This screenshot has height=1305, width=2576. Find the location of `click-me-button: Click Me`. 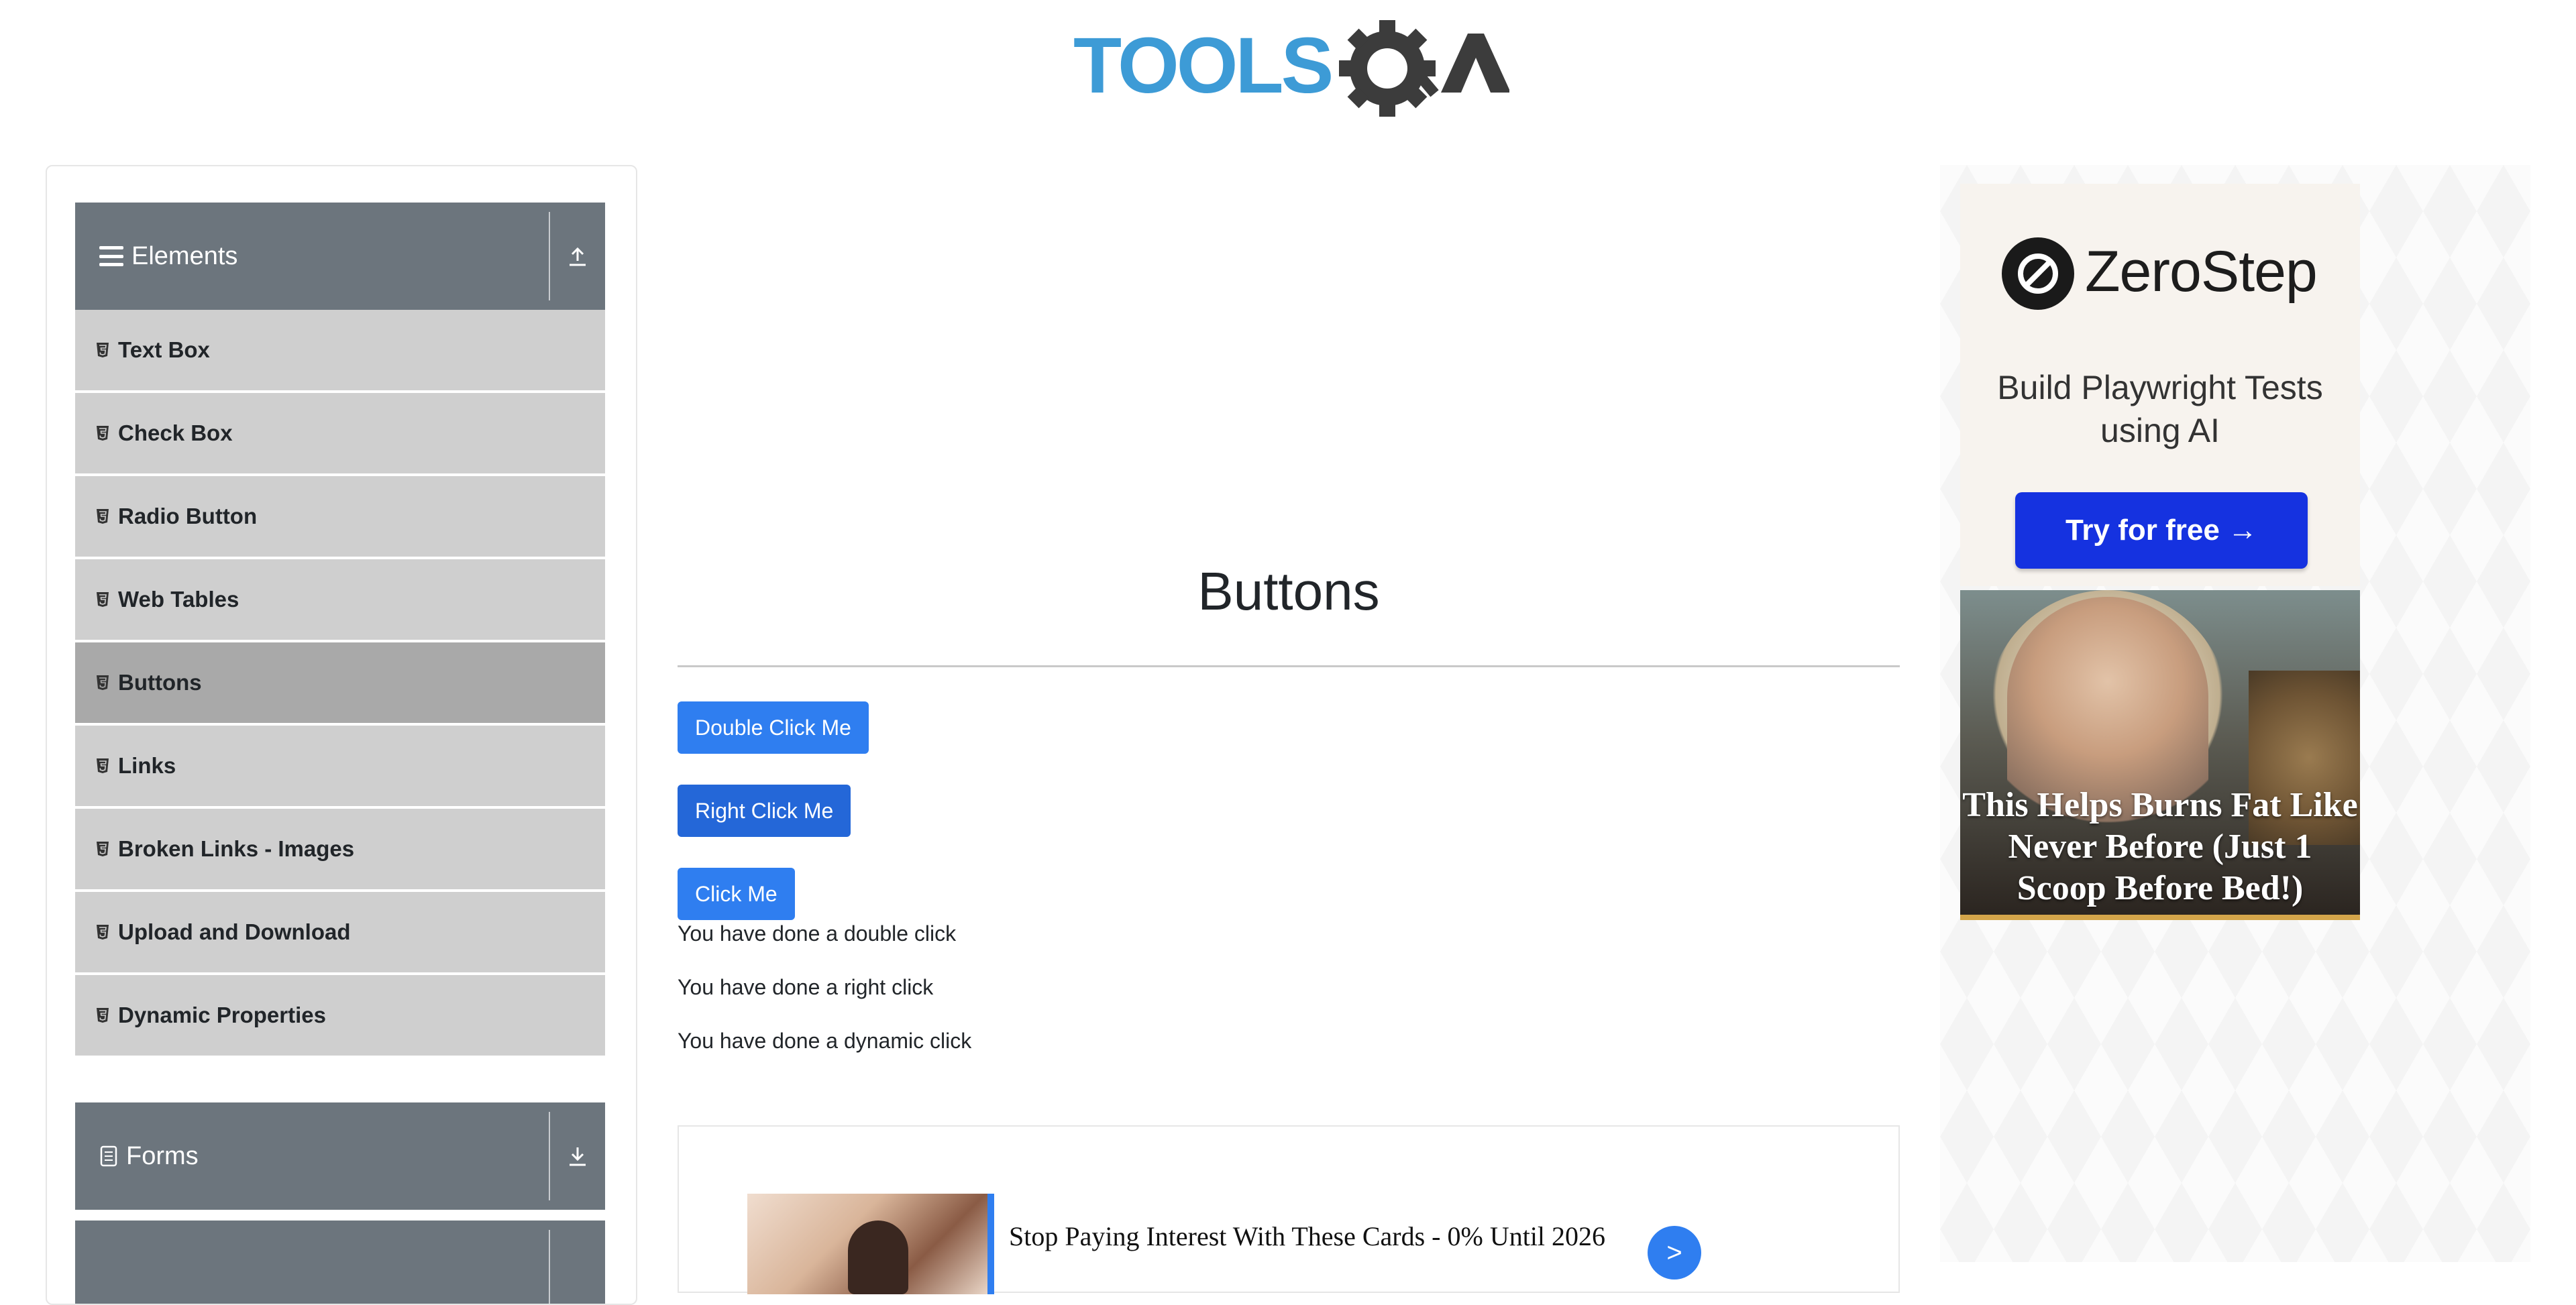

click-me-button: Click Me is located at coordinates (736, 894).